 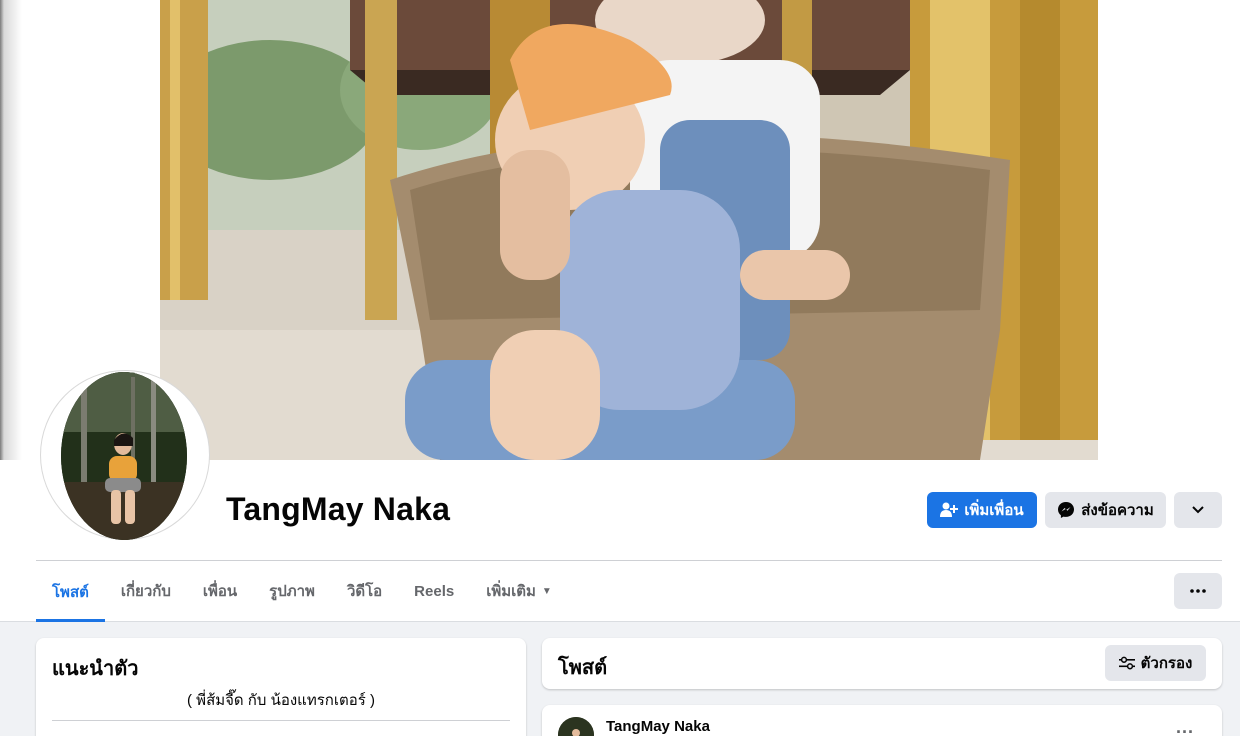 What do you see at coordinates (338, 509) in the screenshot?
I see `profile-name: TangMay Naka` at bounding box center [338, 509].